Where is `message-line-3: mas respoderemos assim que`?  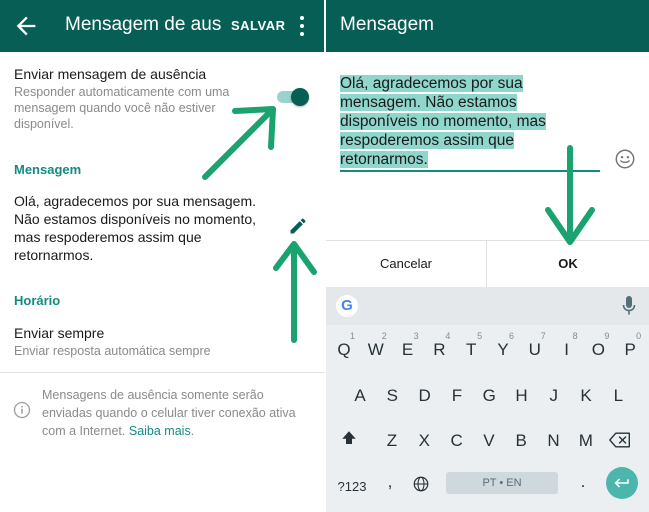
message-line-3: mas respoderemos assim que is located at coordinates (108, 237).